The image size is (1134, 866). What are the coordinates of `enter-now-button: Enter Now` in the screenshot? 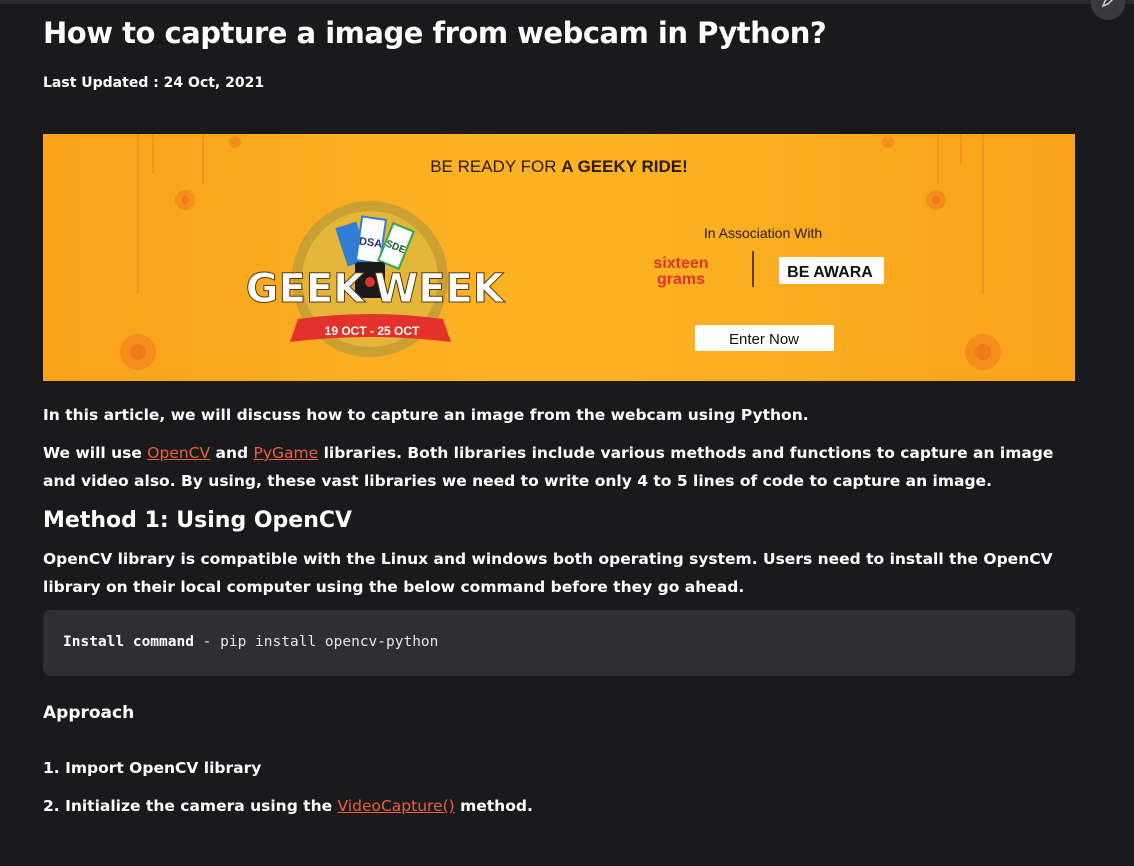 It's located at (764, 339).